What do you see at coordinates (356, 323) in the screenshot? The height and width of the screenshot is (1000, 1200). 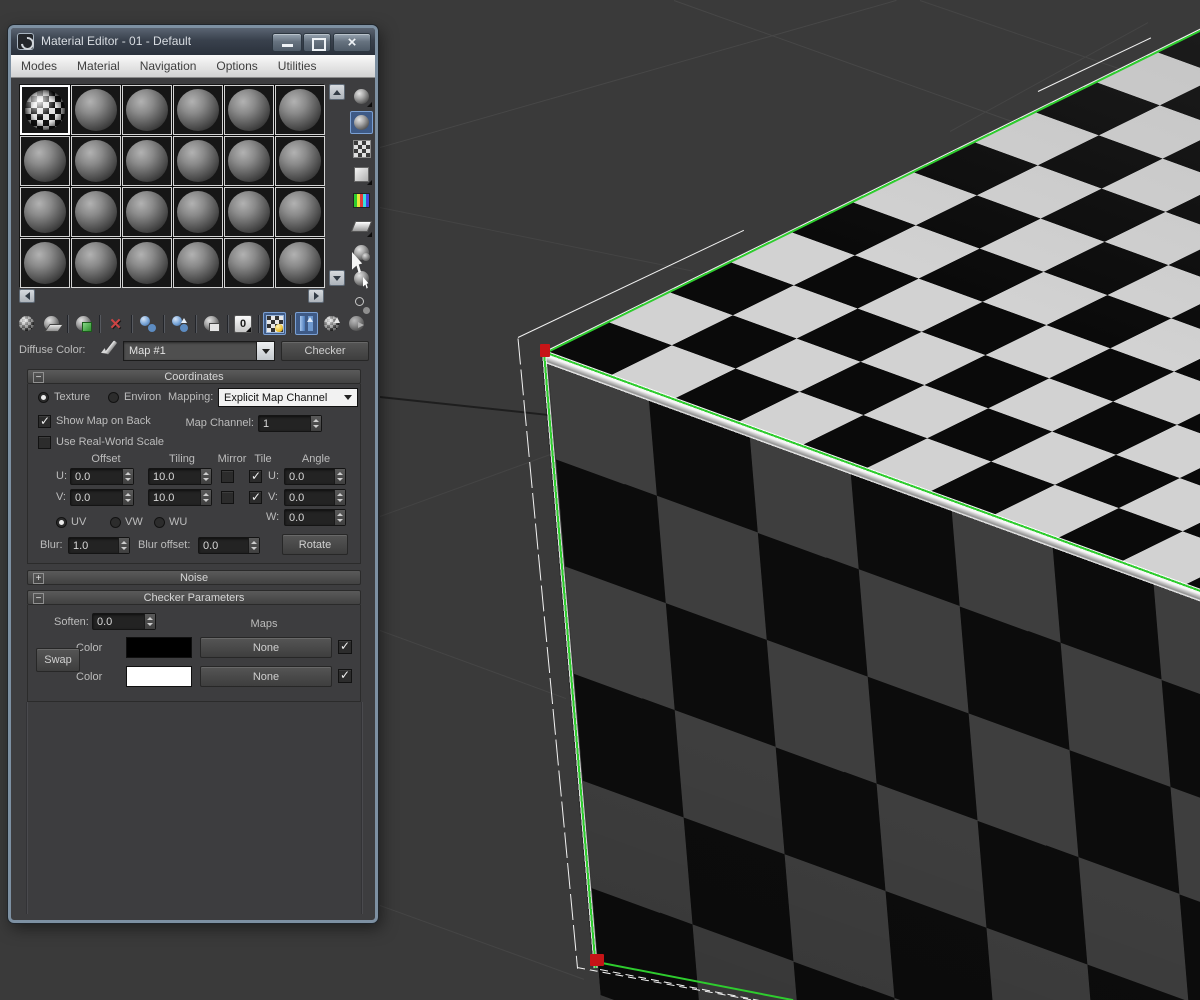 I see `go-forward-to-sibling-icon` at bounding box center [356, 323].